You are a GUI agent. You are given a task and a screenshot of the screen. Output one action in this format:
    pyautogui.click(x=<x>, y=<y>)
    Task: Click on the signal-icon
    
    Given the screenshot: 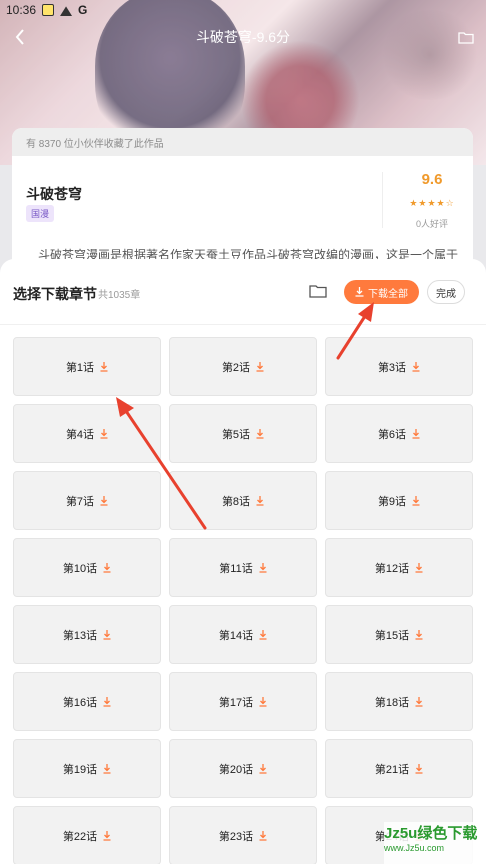 What is the action you would take?
    pyautogui.click(x=66, y=11)
    